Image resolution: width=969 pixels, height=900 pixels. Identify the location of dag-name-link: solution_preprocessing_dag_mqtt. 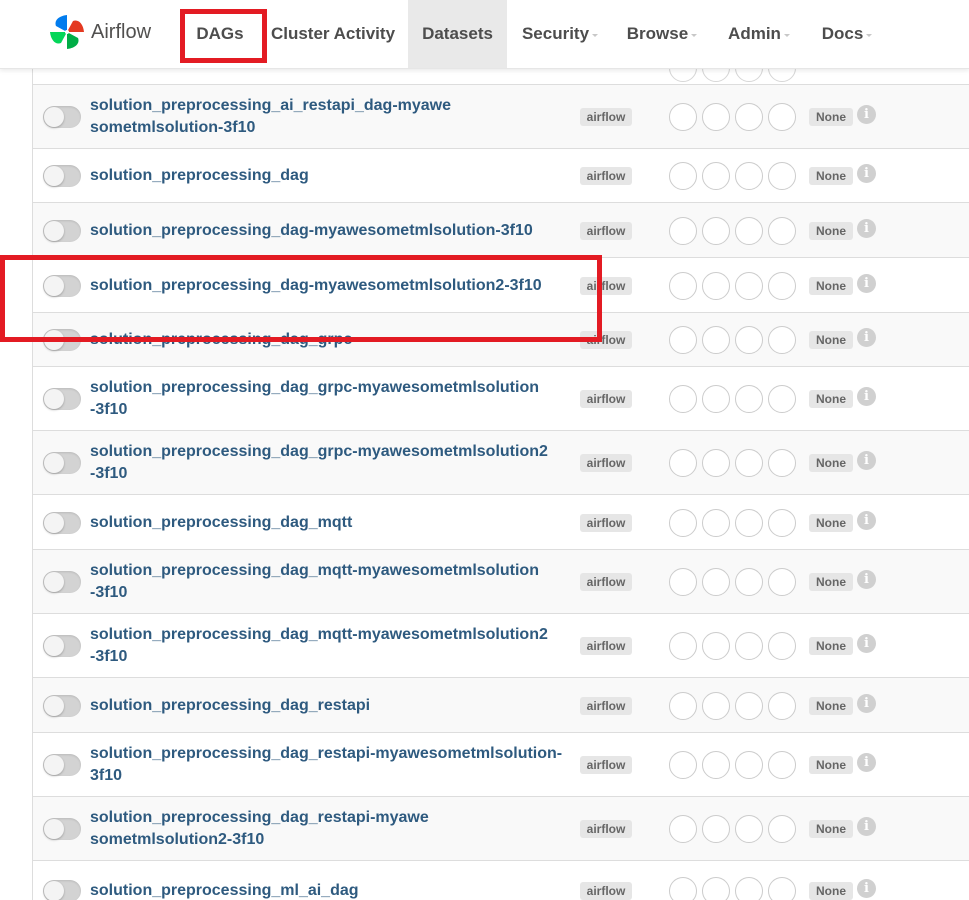
(330, 523).